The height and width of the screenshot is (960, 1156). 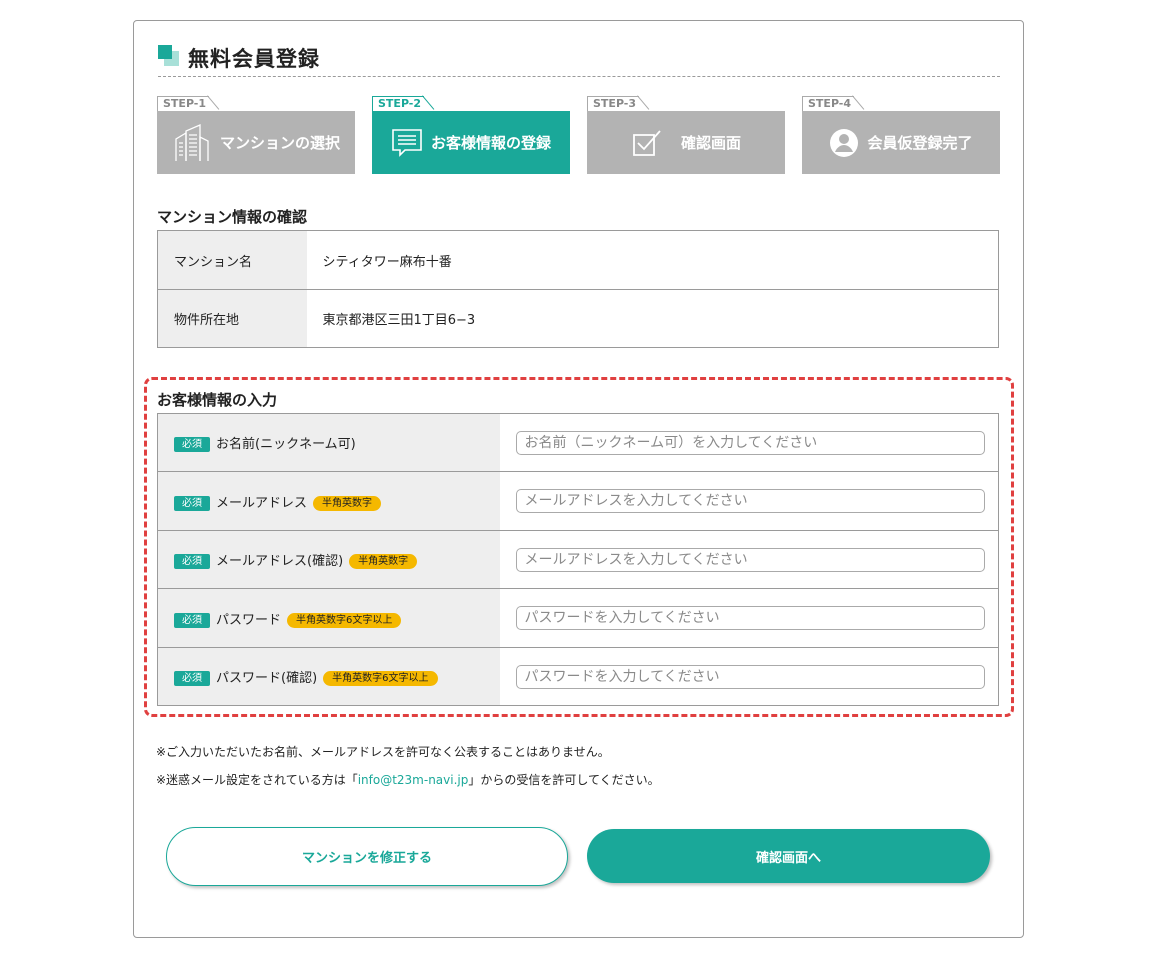 What do you see at coordinates (750, 442) in the screenshot?
I see `name-input` at bounding box center [750, 442].